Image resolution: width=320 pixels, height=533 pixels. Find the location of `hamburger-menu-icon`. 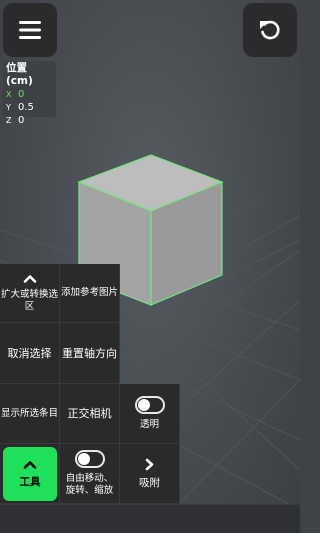

hamburger-menu-icon is located at coordinates (30, 30).